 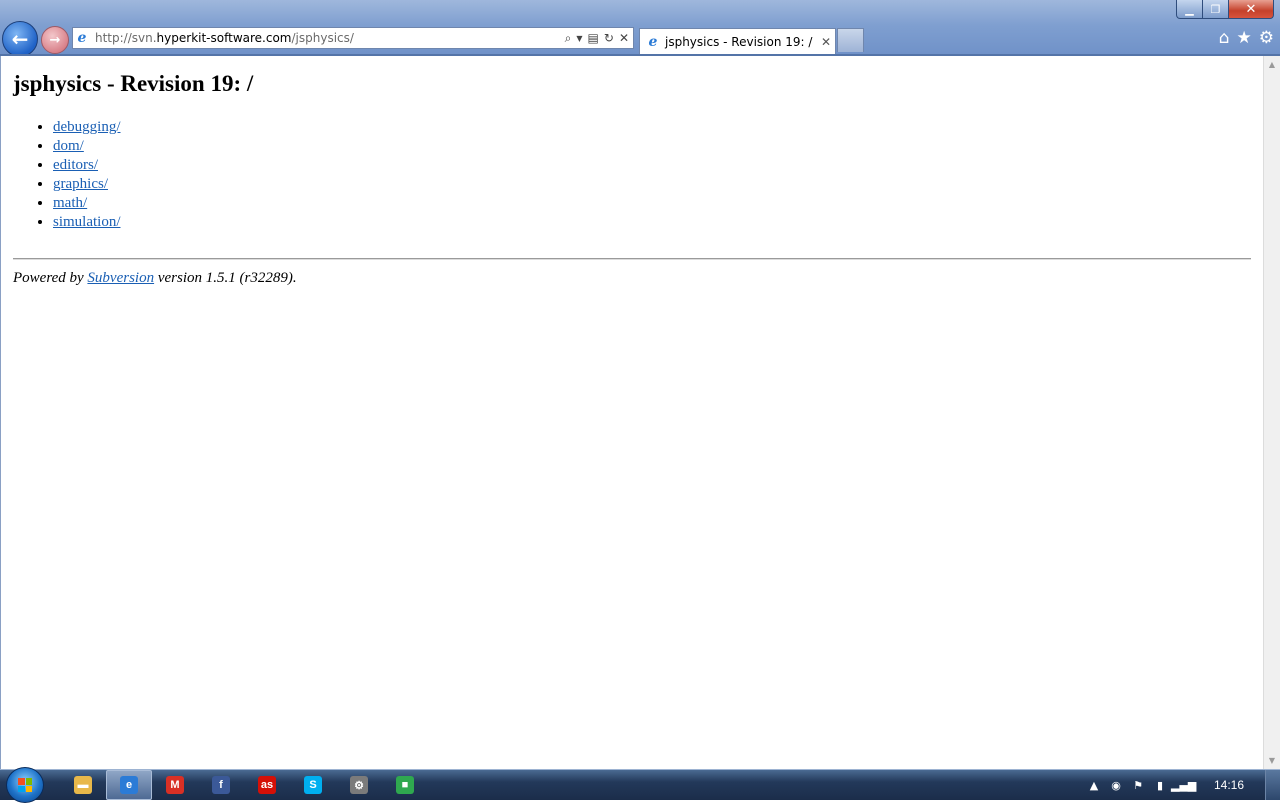 What do you see at coordinates (1116, 785) in the screenshot?
I see `media-icon: ◉` at bounding box center [1116, 785].